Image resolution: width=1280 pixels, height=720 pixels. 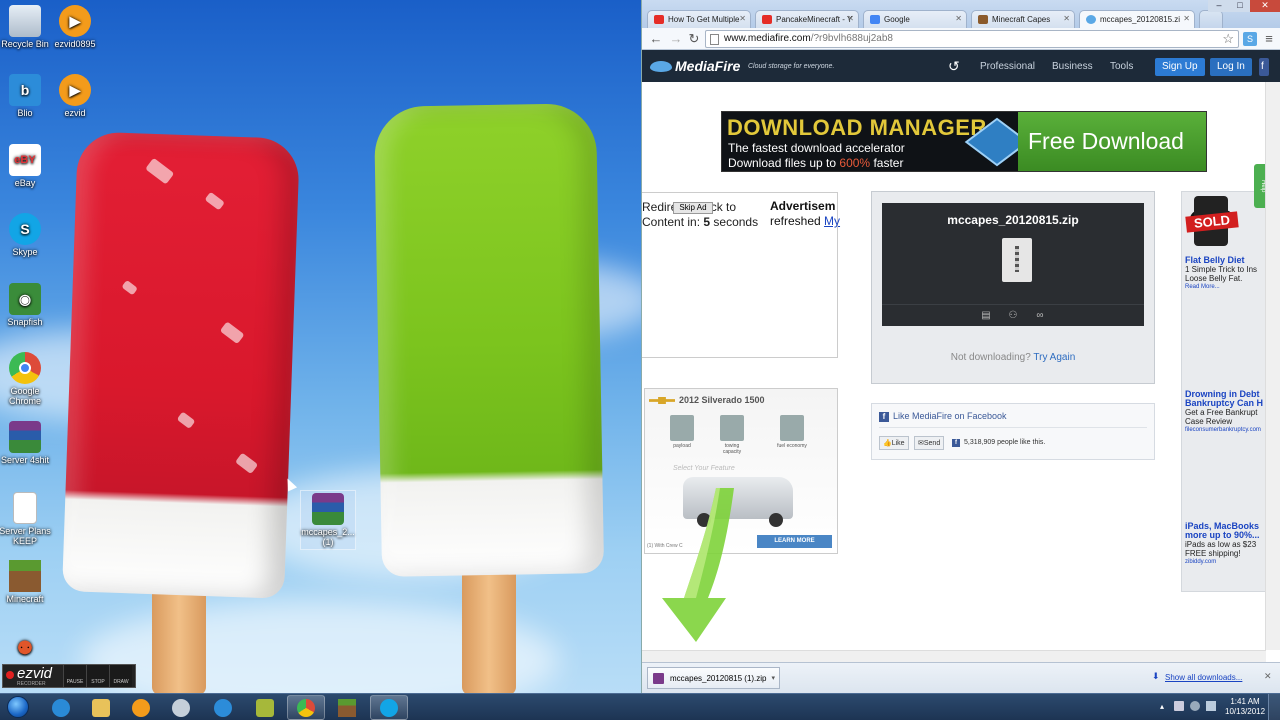 I want to click on dragged-file: mccapes_2... (1), so click(x=328, y=520).